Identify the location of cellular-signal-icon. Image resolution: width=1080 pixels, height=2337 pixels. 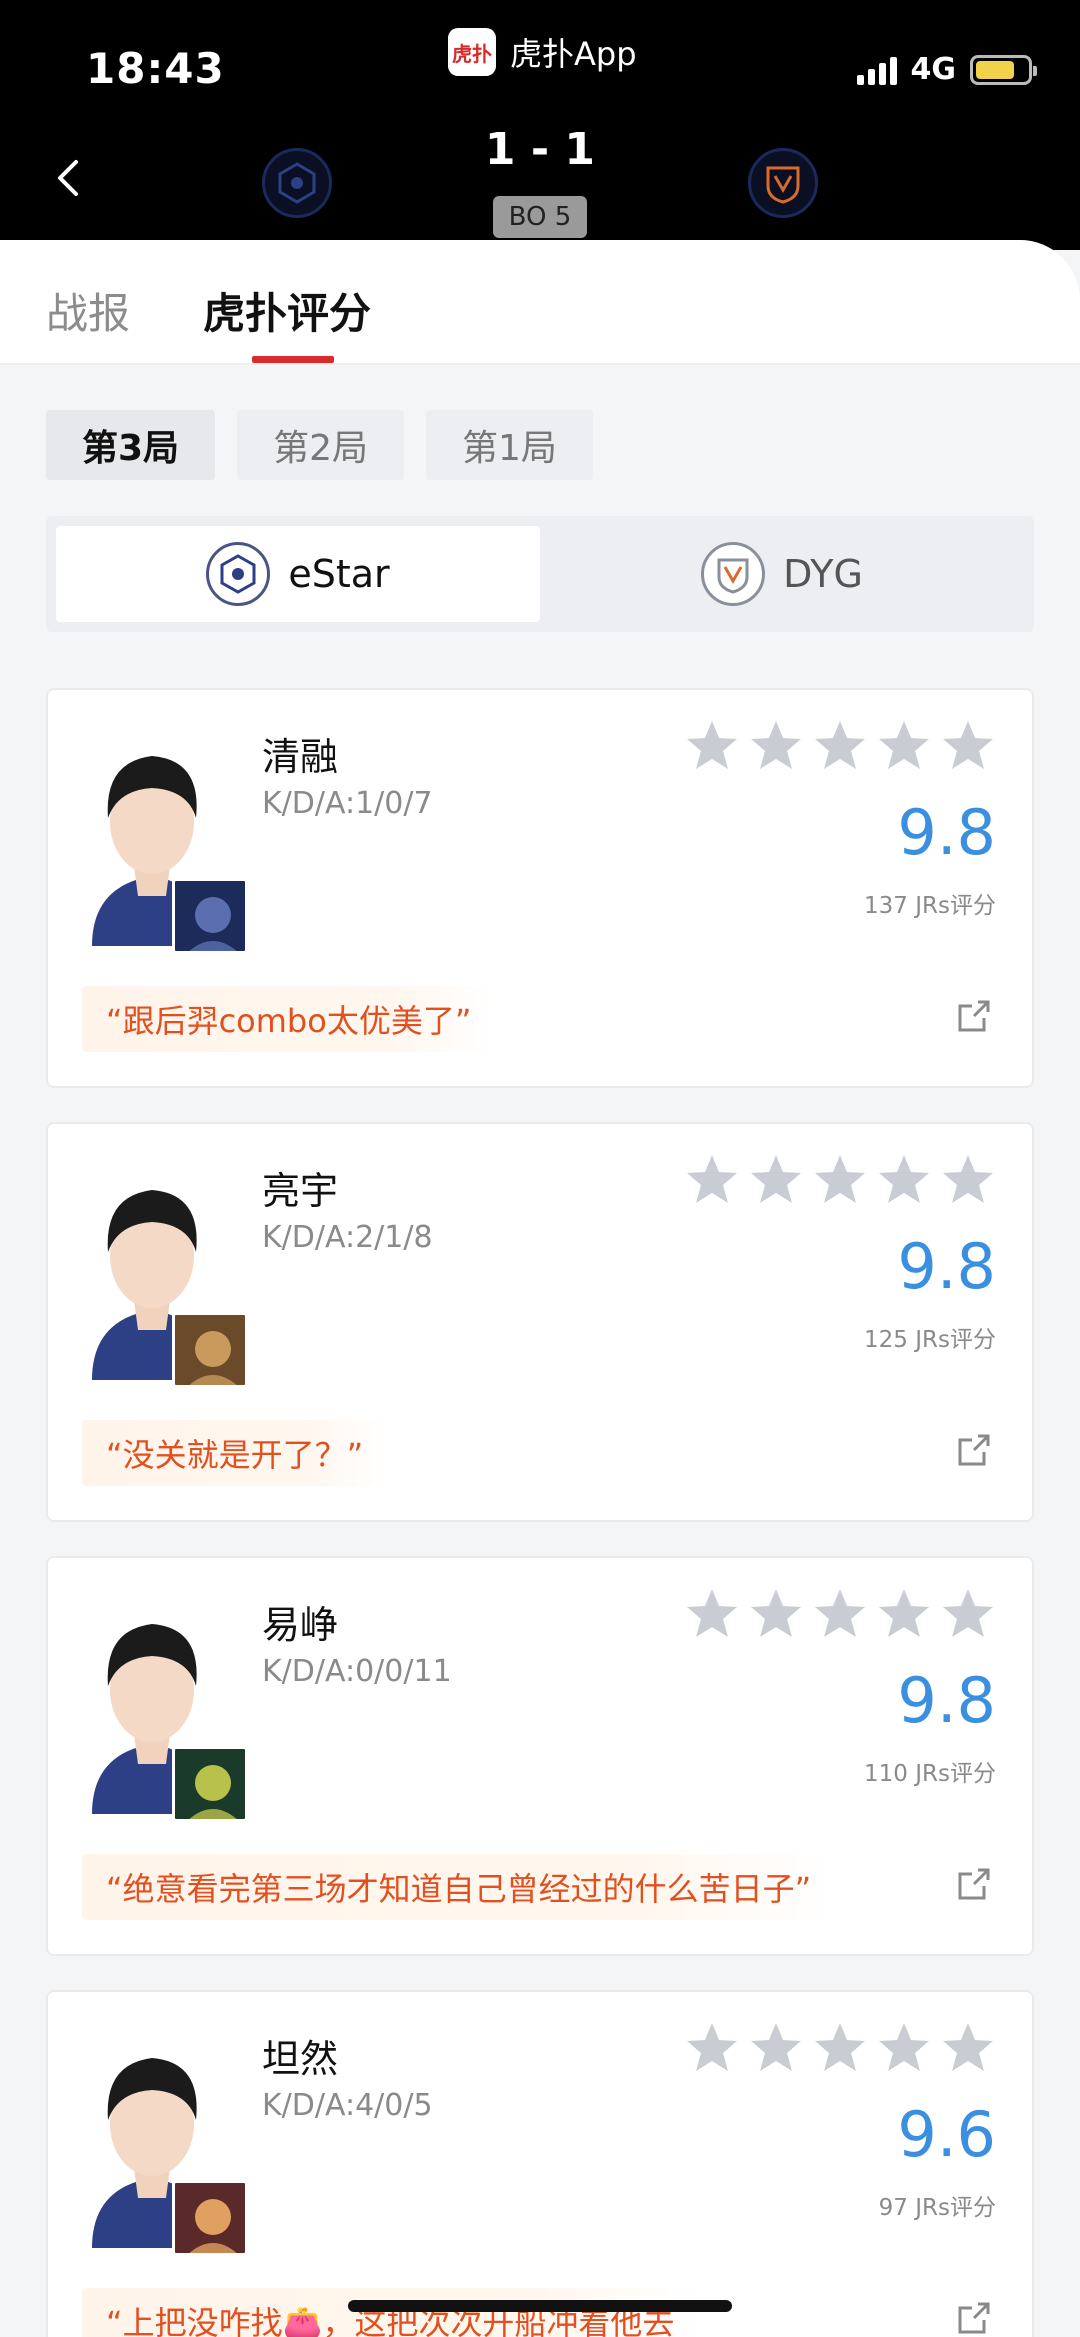
(876, 70).